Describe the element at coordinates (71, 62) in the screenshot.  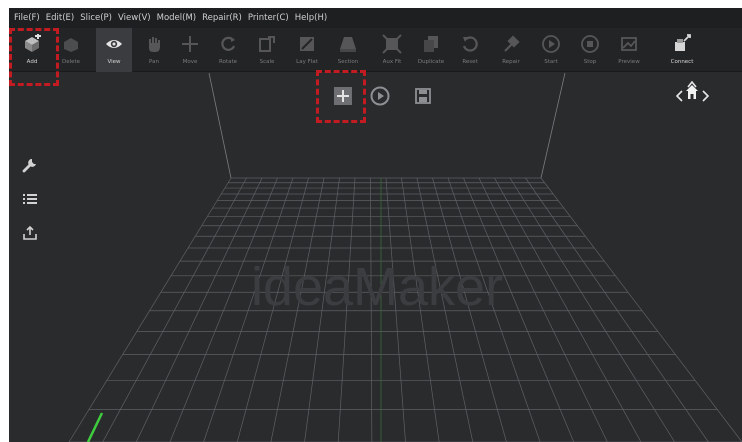
I see `delete-label: Delete` at that location.